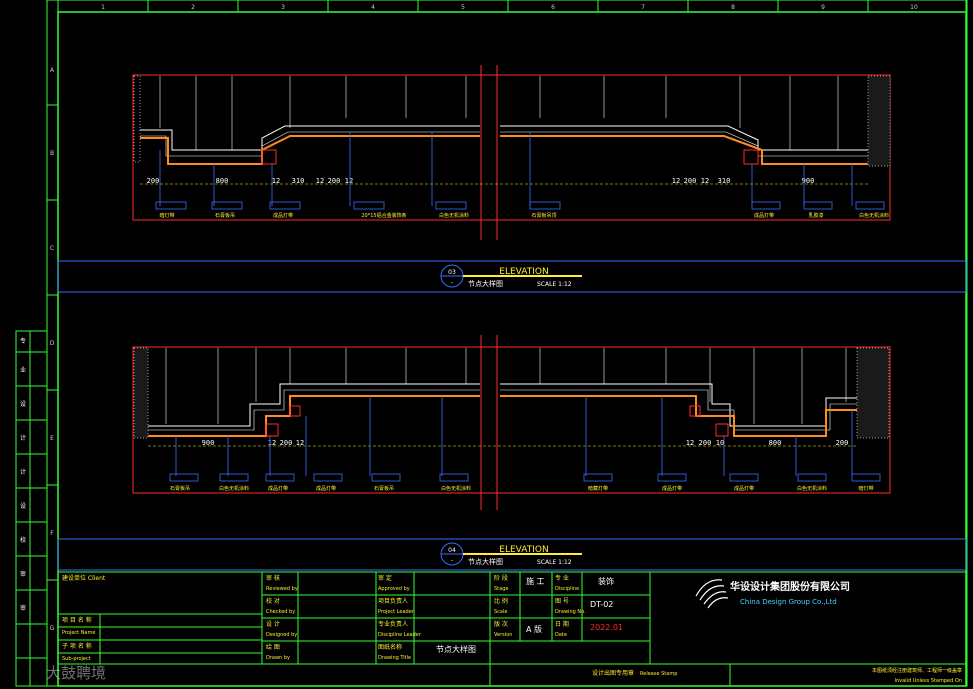 This screenshot has width=973, height=689. What do you see at coordinates (534, 629) in the screenshot?
I see `version-value: A 版` at bounding box center [534, 629].